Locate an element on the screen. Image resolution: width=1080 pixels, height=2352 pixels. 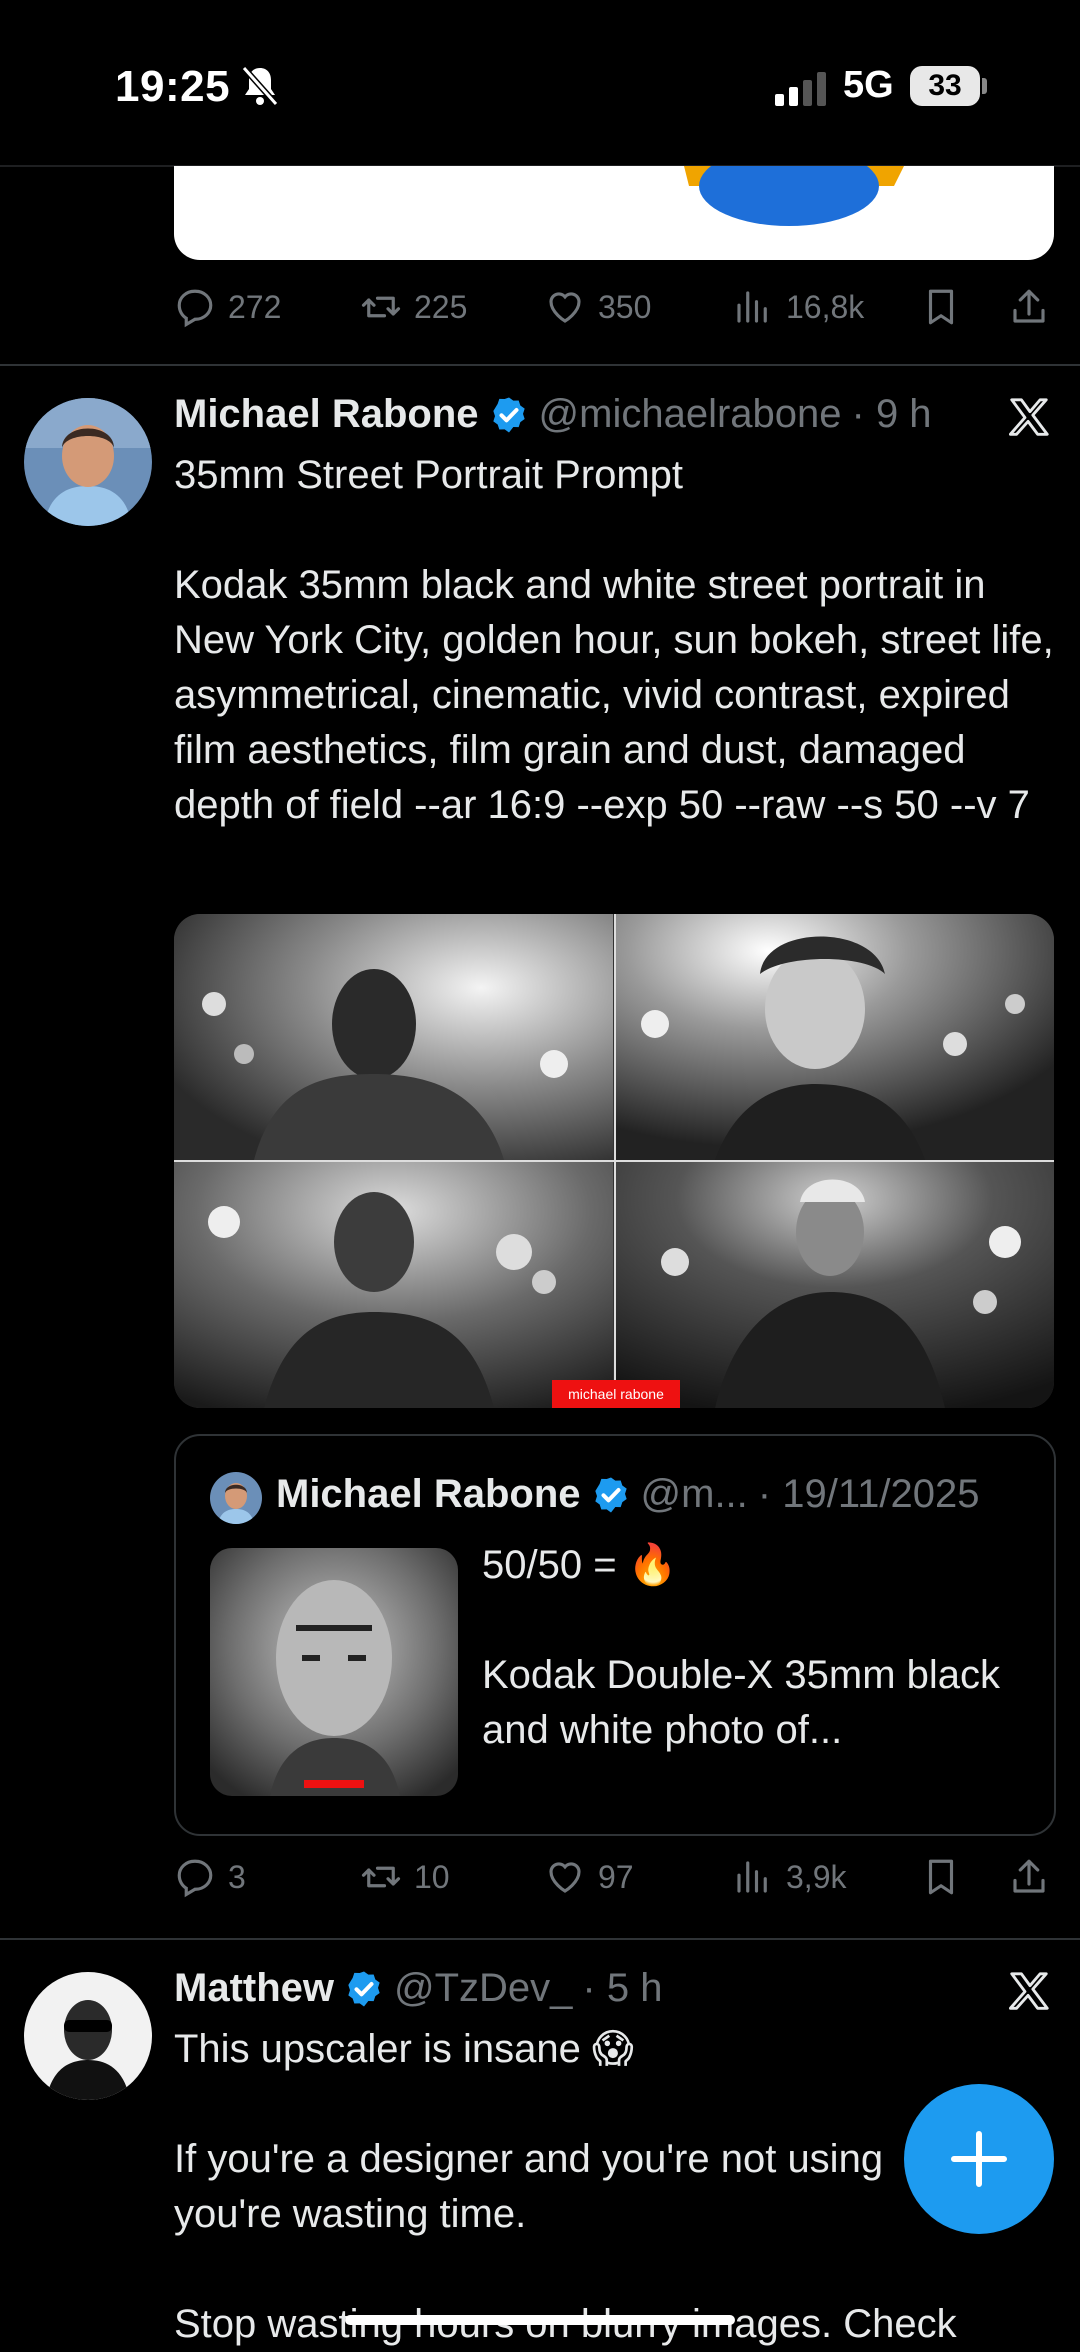
views-button: 3,9k is located at coordinates (789, 1877).